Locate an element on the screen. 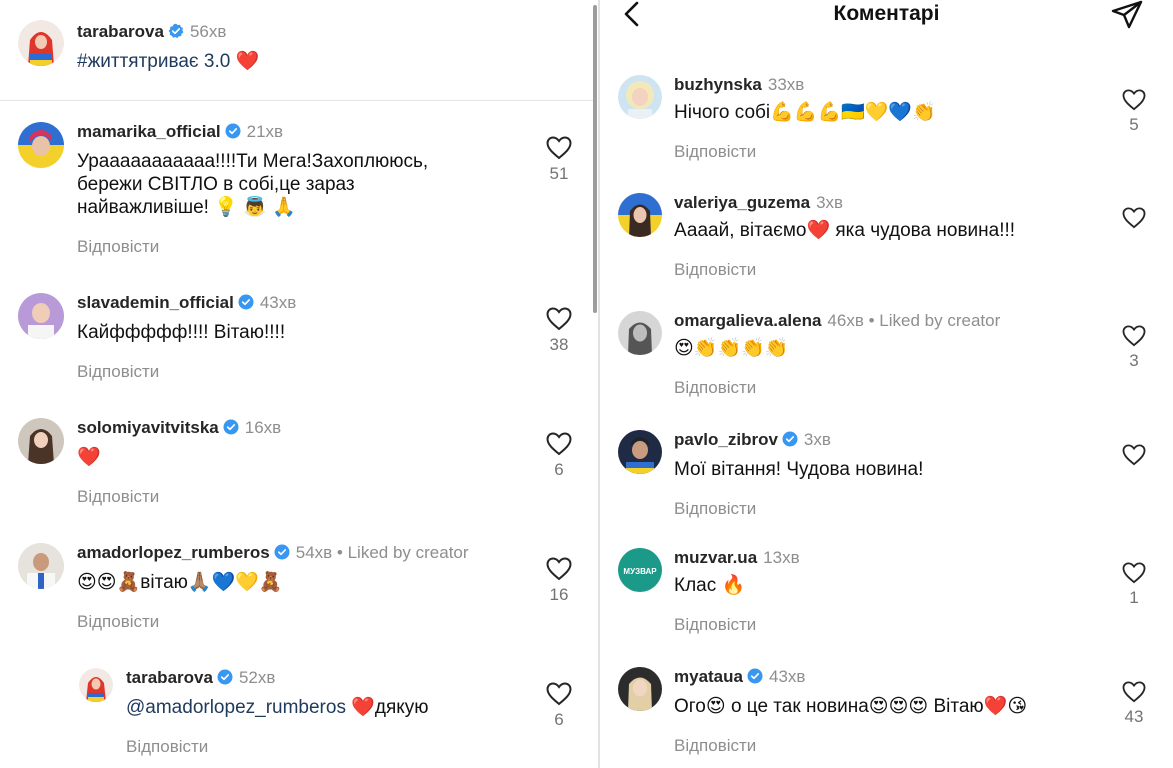 The height and width of the screenshot is (768, 1173). reply-text: ❤️дякую is located at coordinates (387, 707).